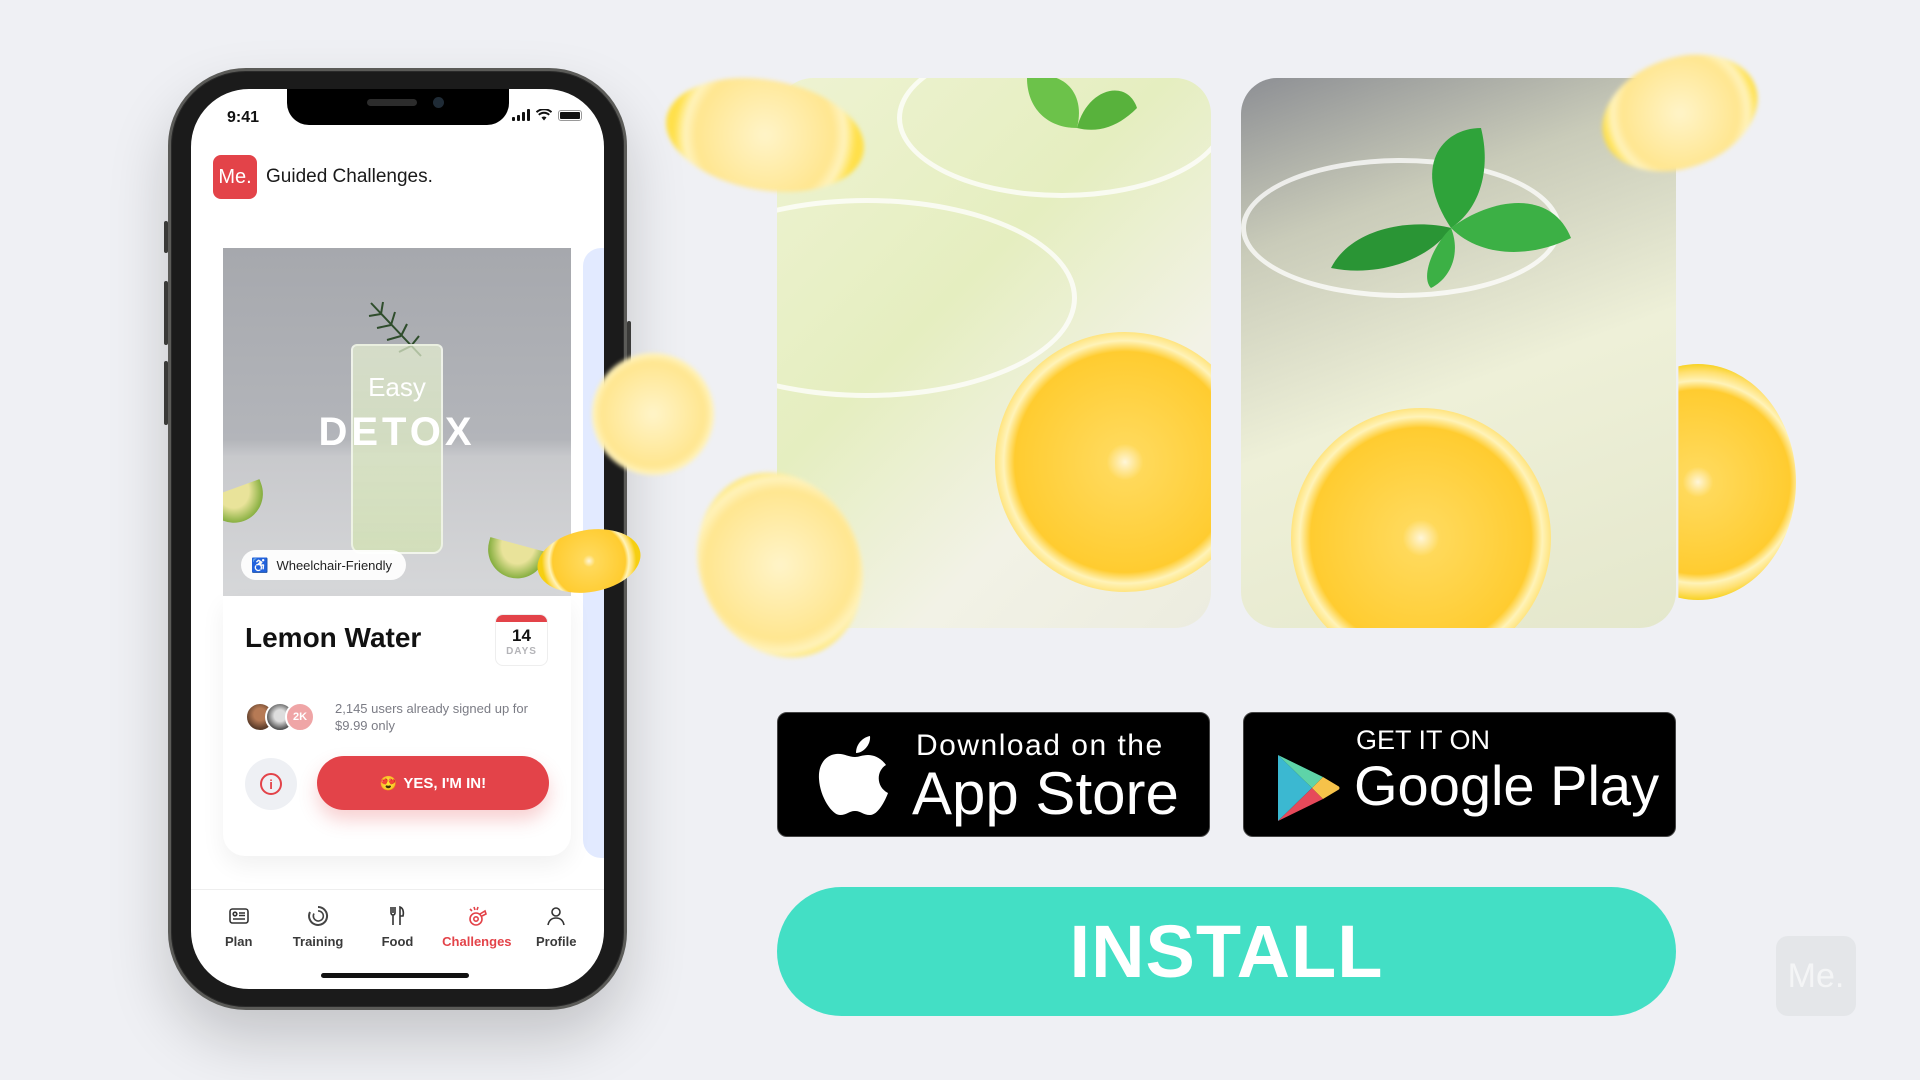 The height and width of the screenshot is (1080, 1920). What do you see at coordinates (333, 637) in the screenshot?
I see `challenge-title: Lemon Water` at bounding box center [333, 637].